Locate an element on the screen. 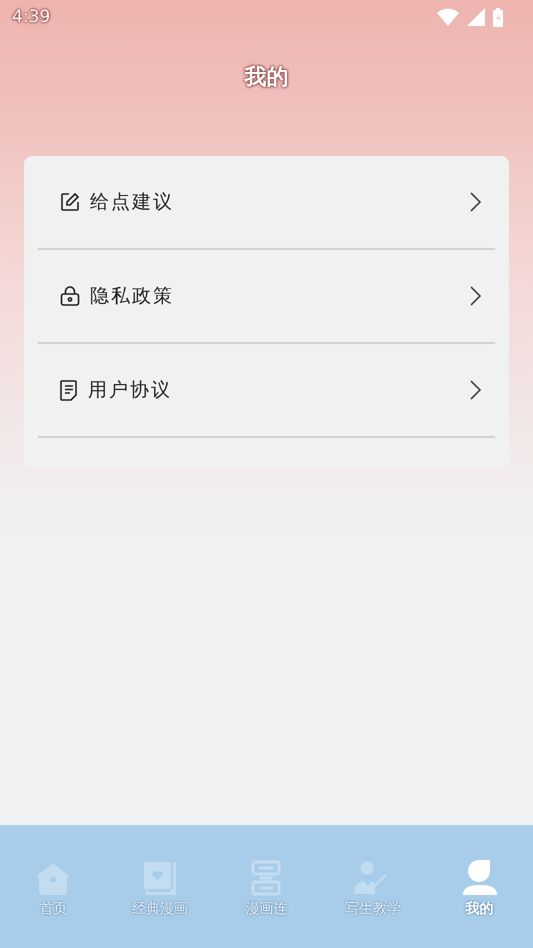  tab-item: 经典漫画 is located at coordinates (160, 886).